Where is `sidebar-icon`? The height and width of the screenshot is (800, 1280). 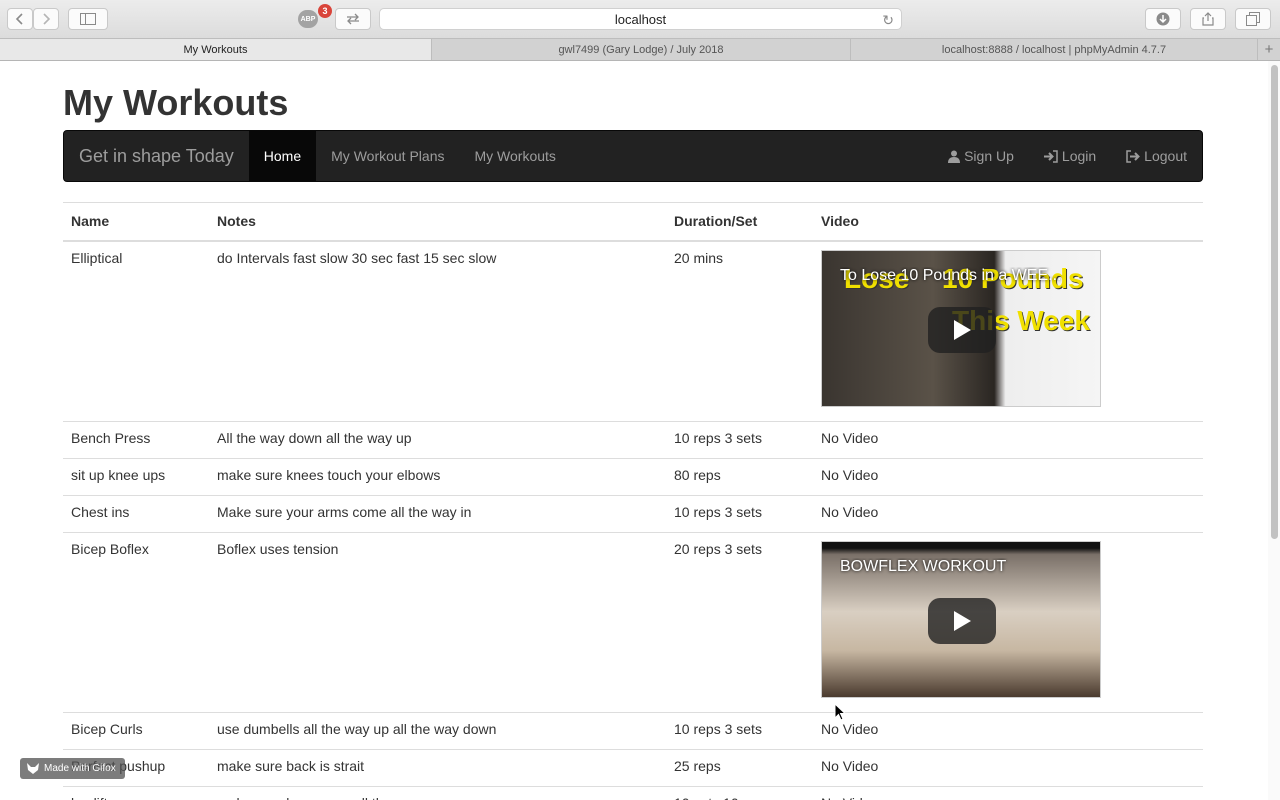
sidebar-icon is located at coordinates (88, 19).